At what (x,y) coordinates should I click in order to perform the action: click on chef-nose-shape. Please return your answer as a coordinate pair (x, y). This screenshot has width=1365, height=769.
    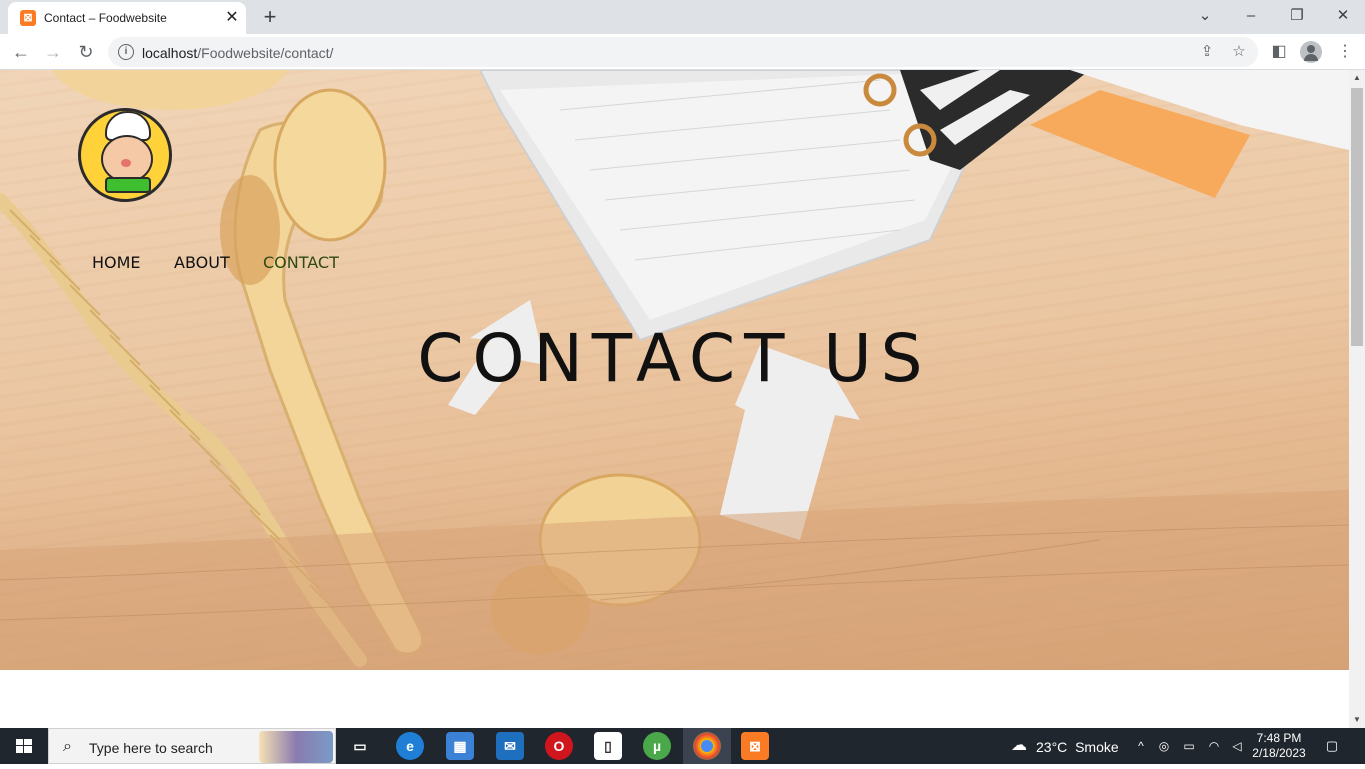
    Looking at the image, I should click on (126, 163).